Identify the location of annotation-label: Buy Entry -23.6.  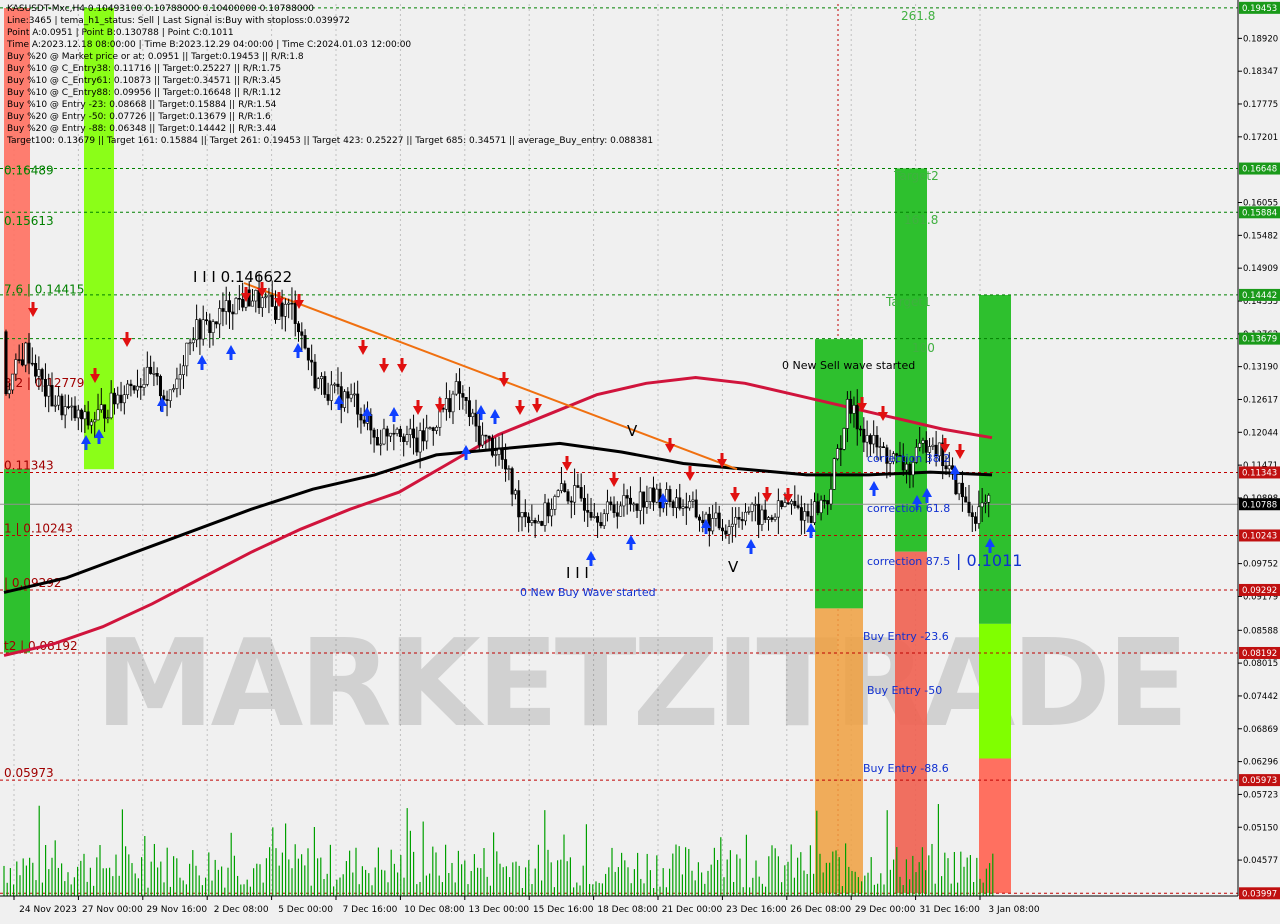
(906, 636).